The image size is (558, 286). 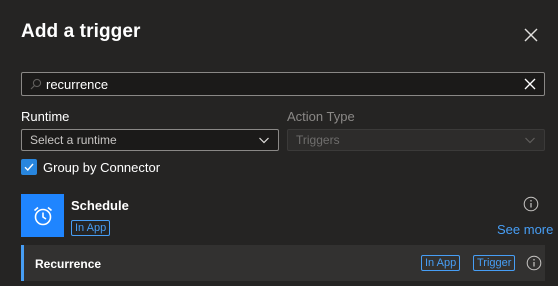 What do you see at coordinates (102, 167) in the screenshot?
I see `group-by-connector-label: Group by Connector` at bounding box center [102, 167].